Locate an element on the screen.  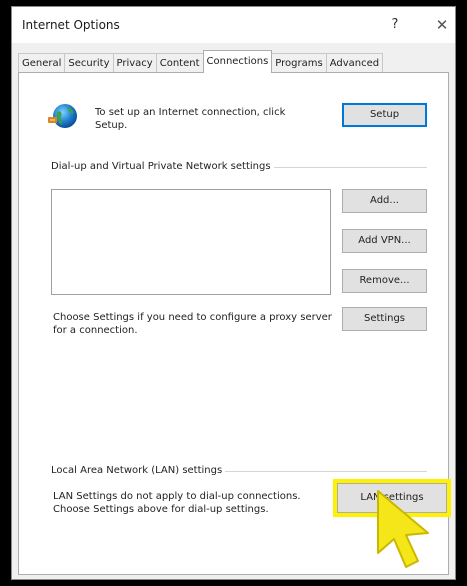
help-button: ? is located at coordinates (395, 25).